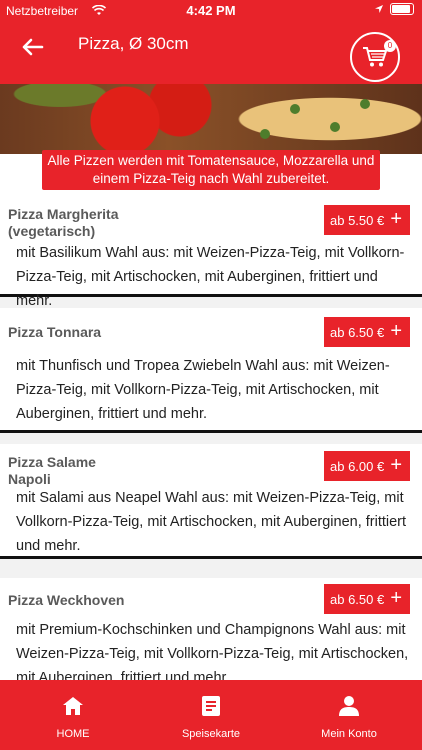 This screenshot has height=750, width=422. Describe the element at coordinates (349, 706) in the screenshot. I see `user-icon` at that location.